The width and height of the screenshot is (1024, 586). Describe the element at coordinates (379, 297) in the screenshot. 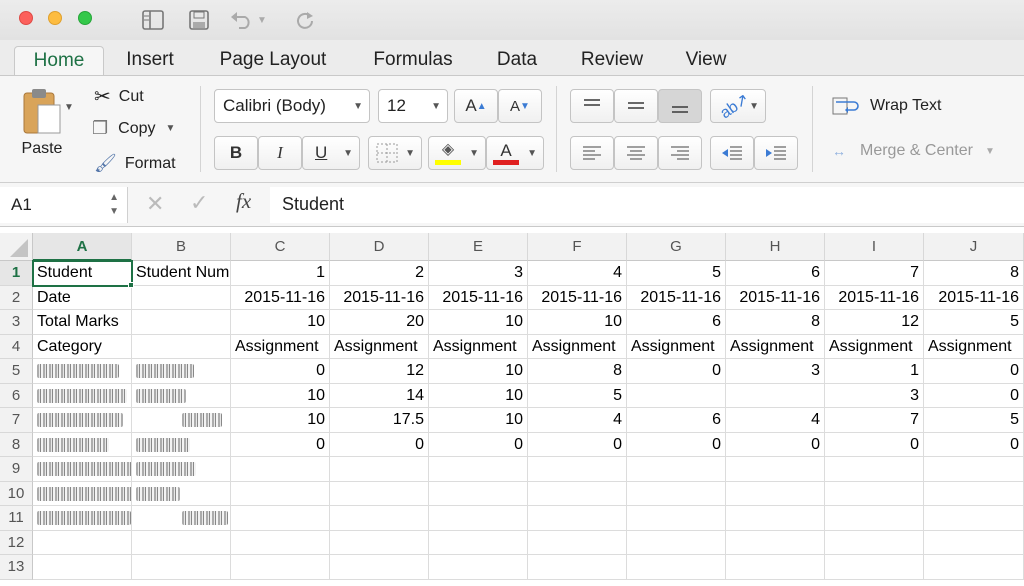

I see `cell-d2: 2015-11-16` at that location.